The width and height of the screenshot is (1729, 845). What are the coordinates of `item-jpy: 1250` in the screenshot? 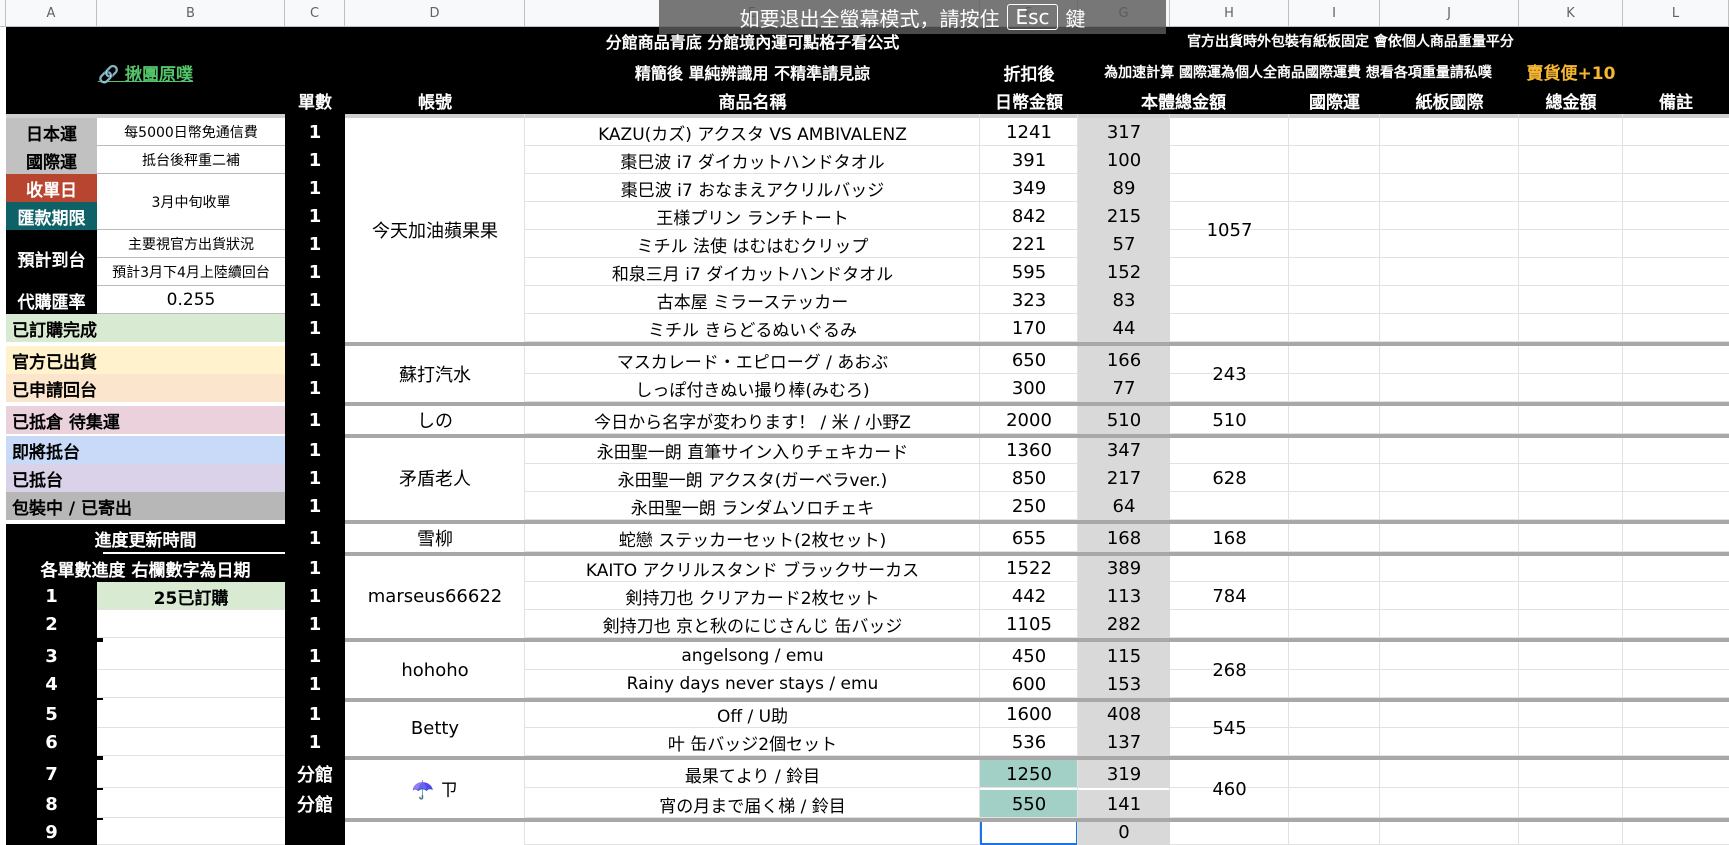 It's located at (1029, 774).